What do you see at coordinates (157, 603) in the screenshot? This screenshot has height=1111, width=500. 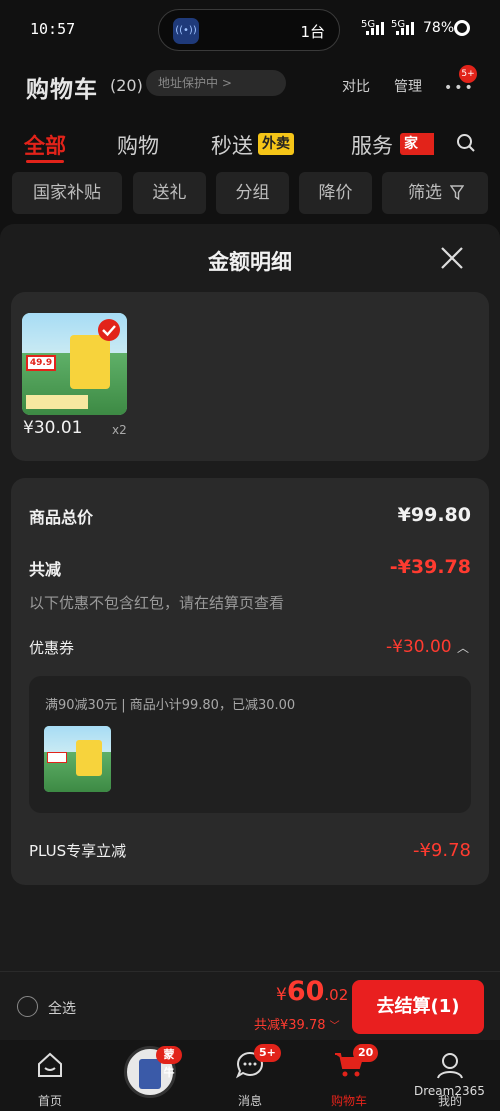 I see `discount-note: 以下优惠不包含红包，请在结算页查看` at bounding box center [157, 603].